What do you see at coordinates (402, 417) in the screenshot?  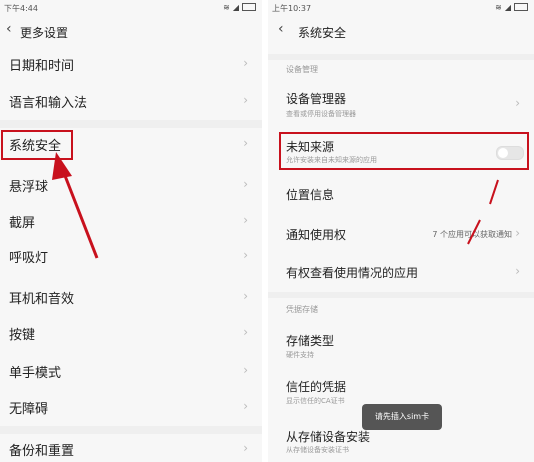 I see `toast-message: 请先插入sim卡` at bounding box center [402, 417].